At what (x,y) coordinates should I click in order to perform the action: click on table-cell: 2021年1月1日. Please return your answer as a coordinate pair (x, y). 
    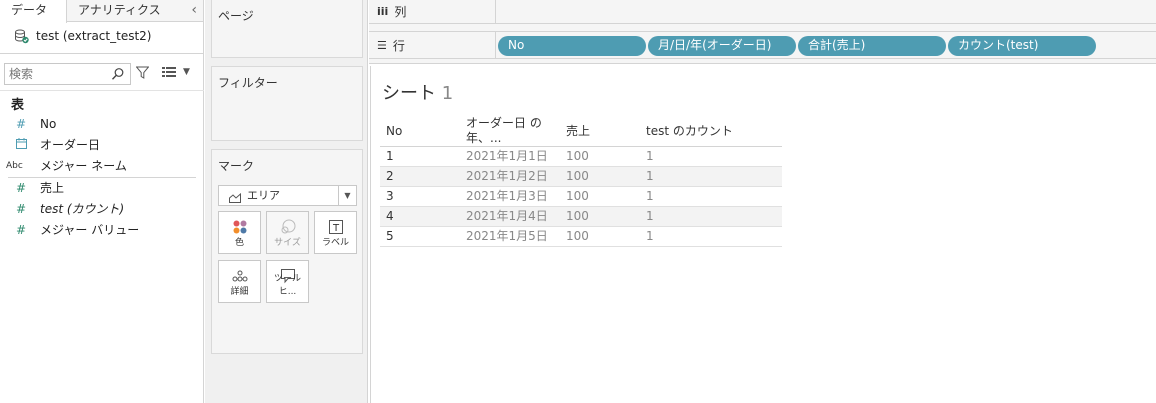
    Looking at the image, I should click on (510, 156).